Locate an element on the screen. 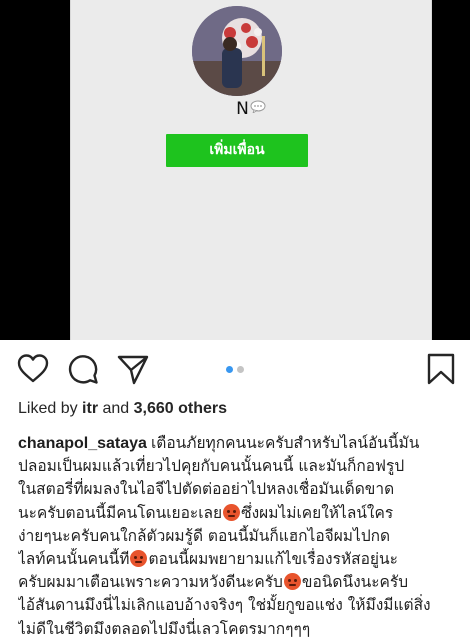 The height and width of the screenshot is (640, 470). profile-name: N is located at coordinates (251, 109).